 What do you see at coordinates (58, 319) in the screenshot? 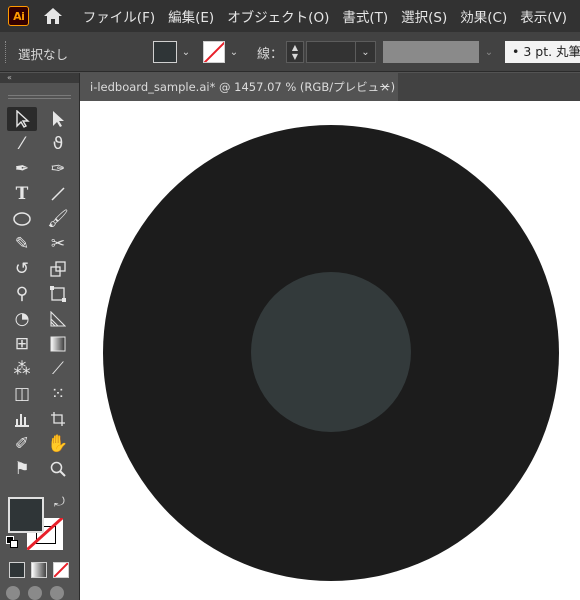
I see `perspective-grid-tool-icon` at bounding box center [58, 319].